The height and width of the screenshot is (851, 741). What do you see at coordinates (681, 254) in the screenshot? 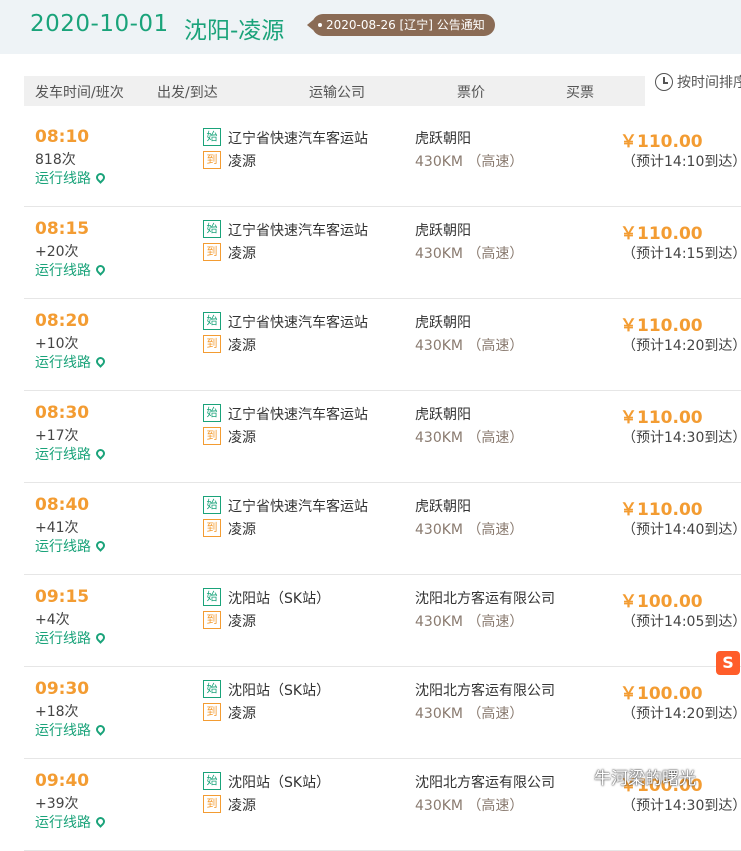
I see `estimated-arrival: （预计14:15到达）` at bounding box center [681, 254].